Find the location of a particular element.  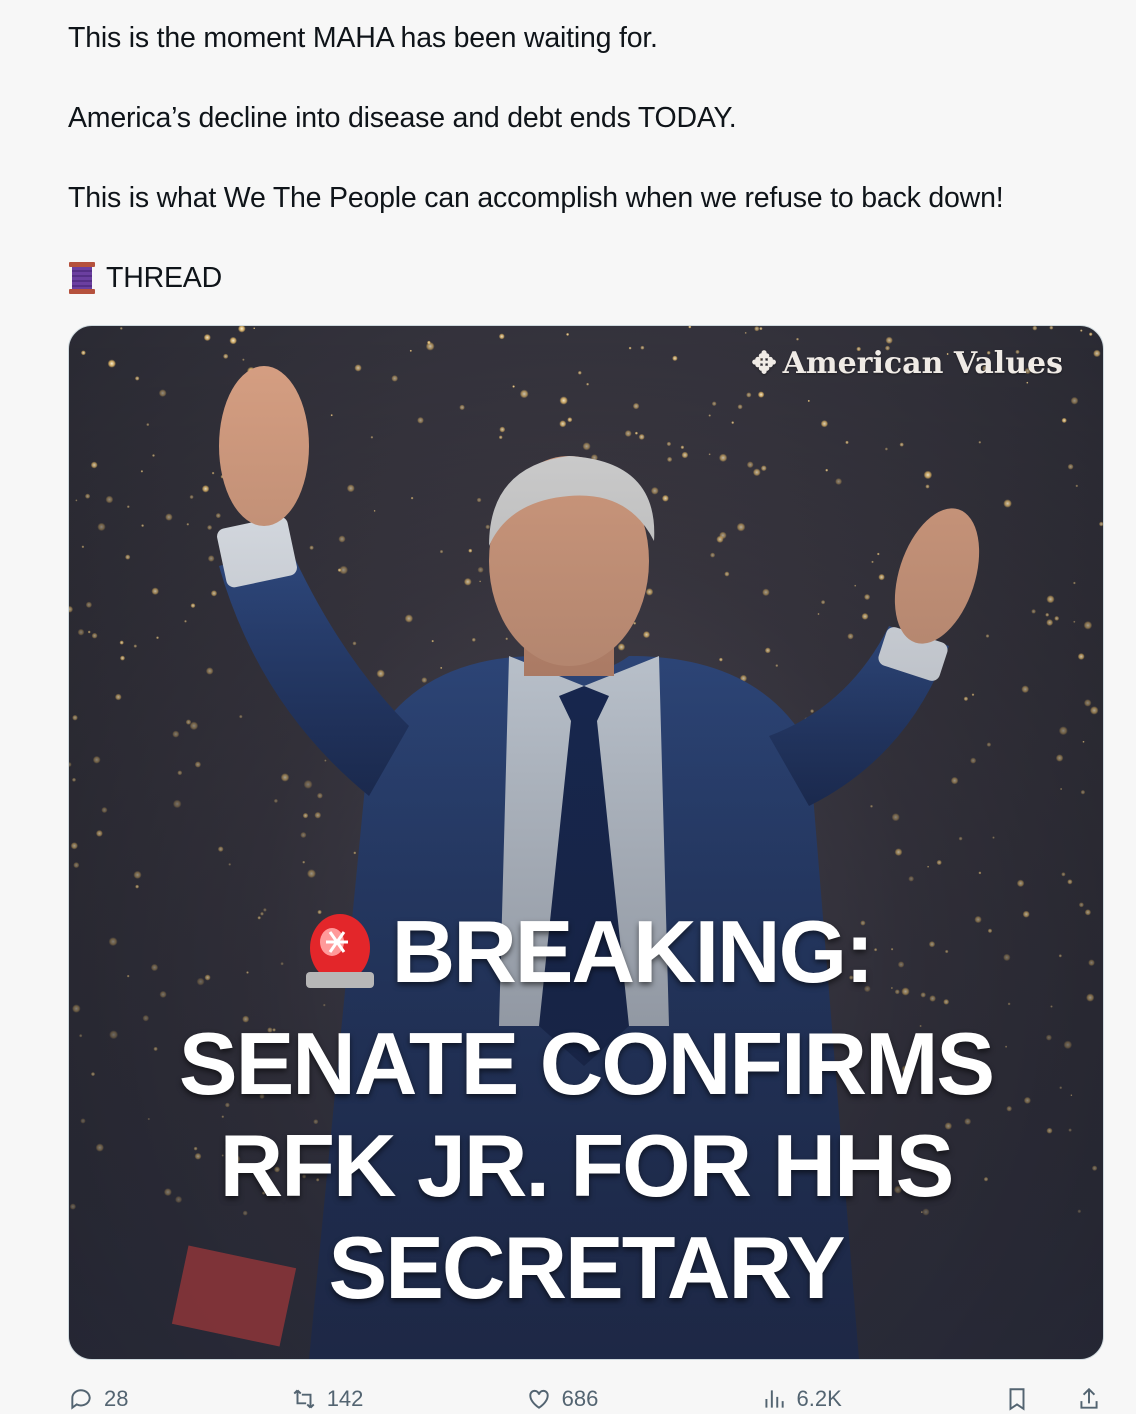

bookmark-share-group is located at coordinates (1053, 1399).